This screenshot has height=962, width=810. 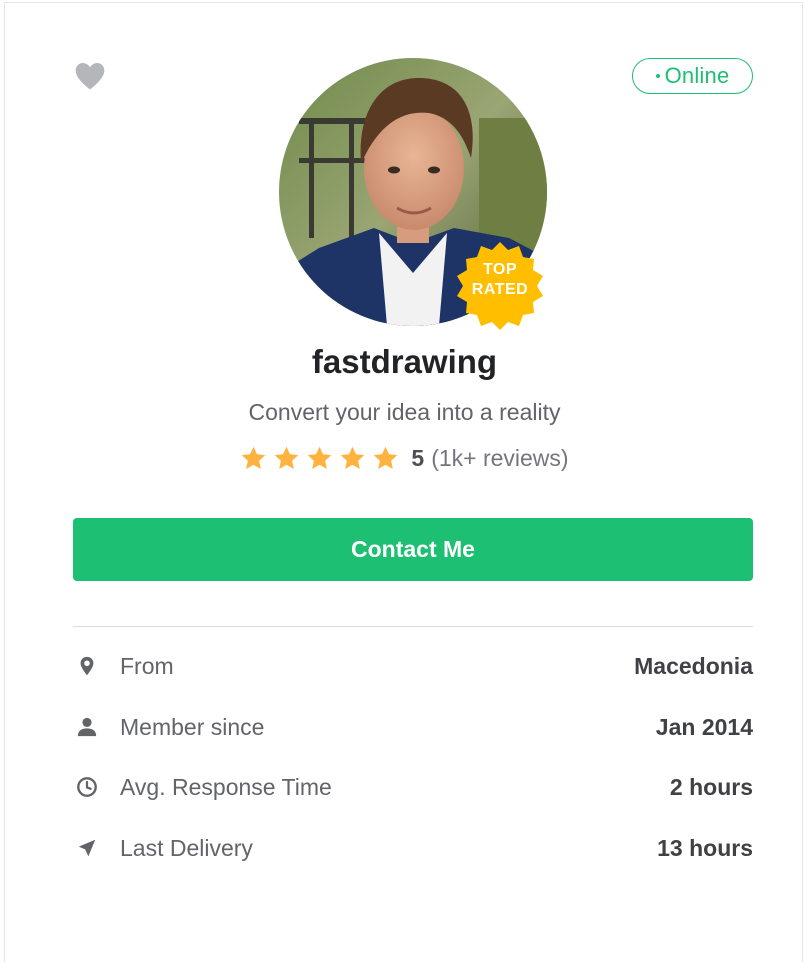 What do you see at coordinates (87, 666) in the screenshot?
I see `location-pin-icon` at bounding box center [87, 666].